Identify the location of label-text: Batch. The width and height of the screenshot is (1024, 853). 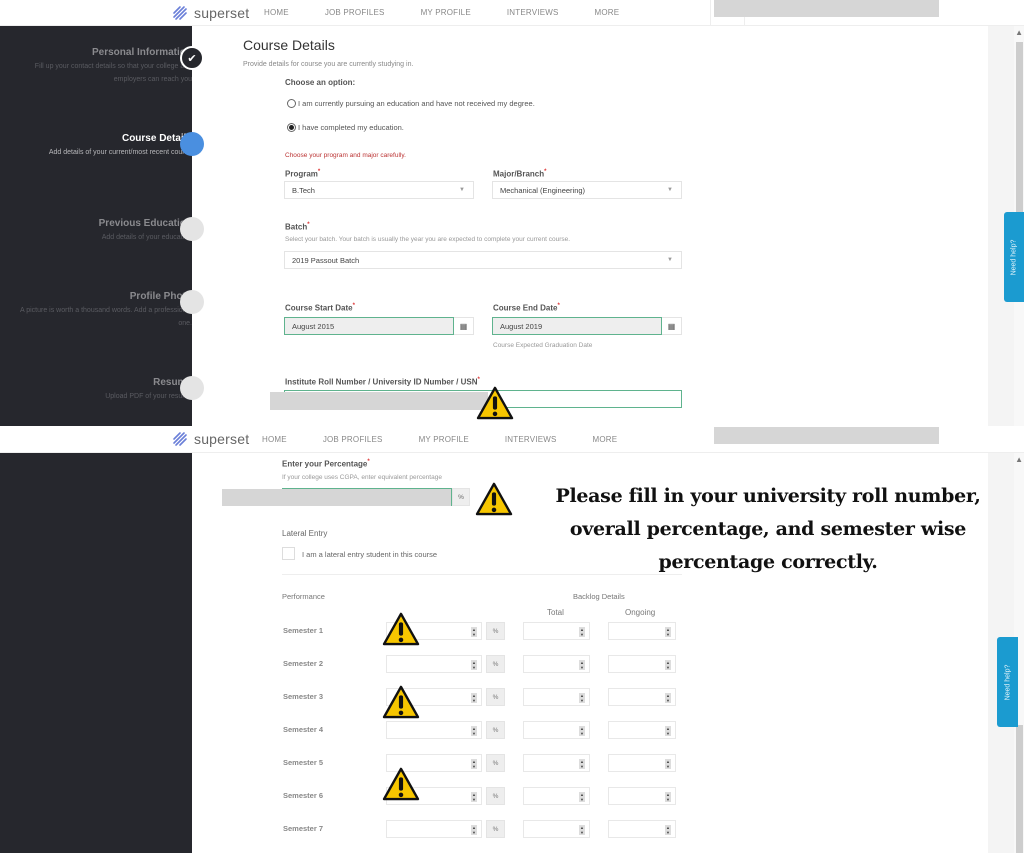
(296, 227).